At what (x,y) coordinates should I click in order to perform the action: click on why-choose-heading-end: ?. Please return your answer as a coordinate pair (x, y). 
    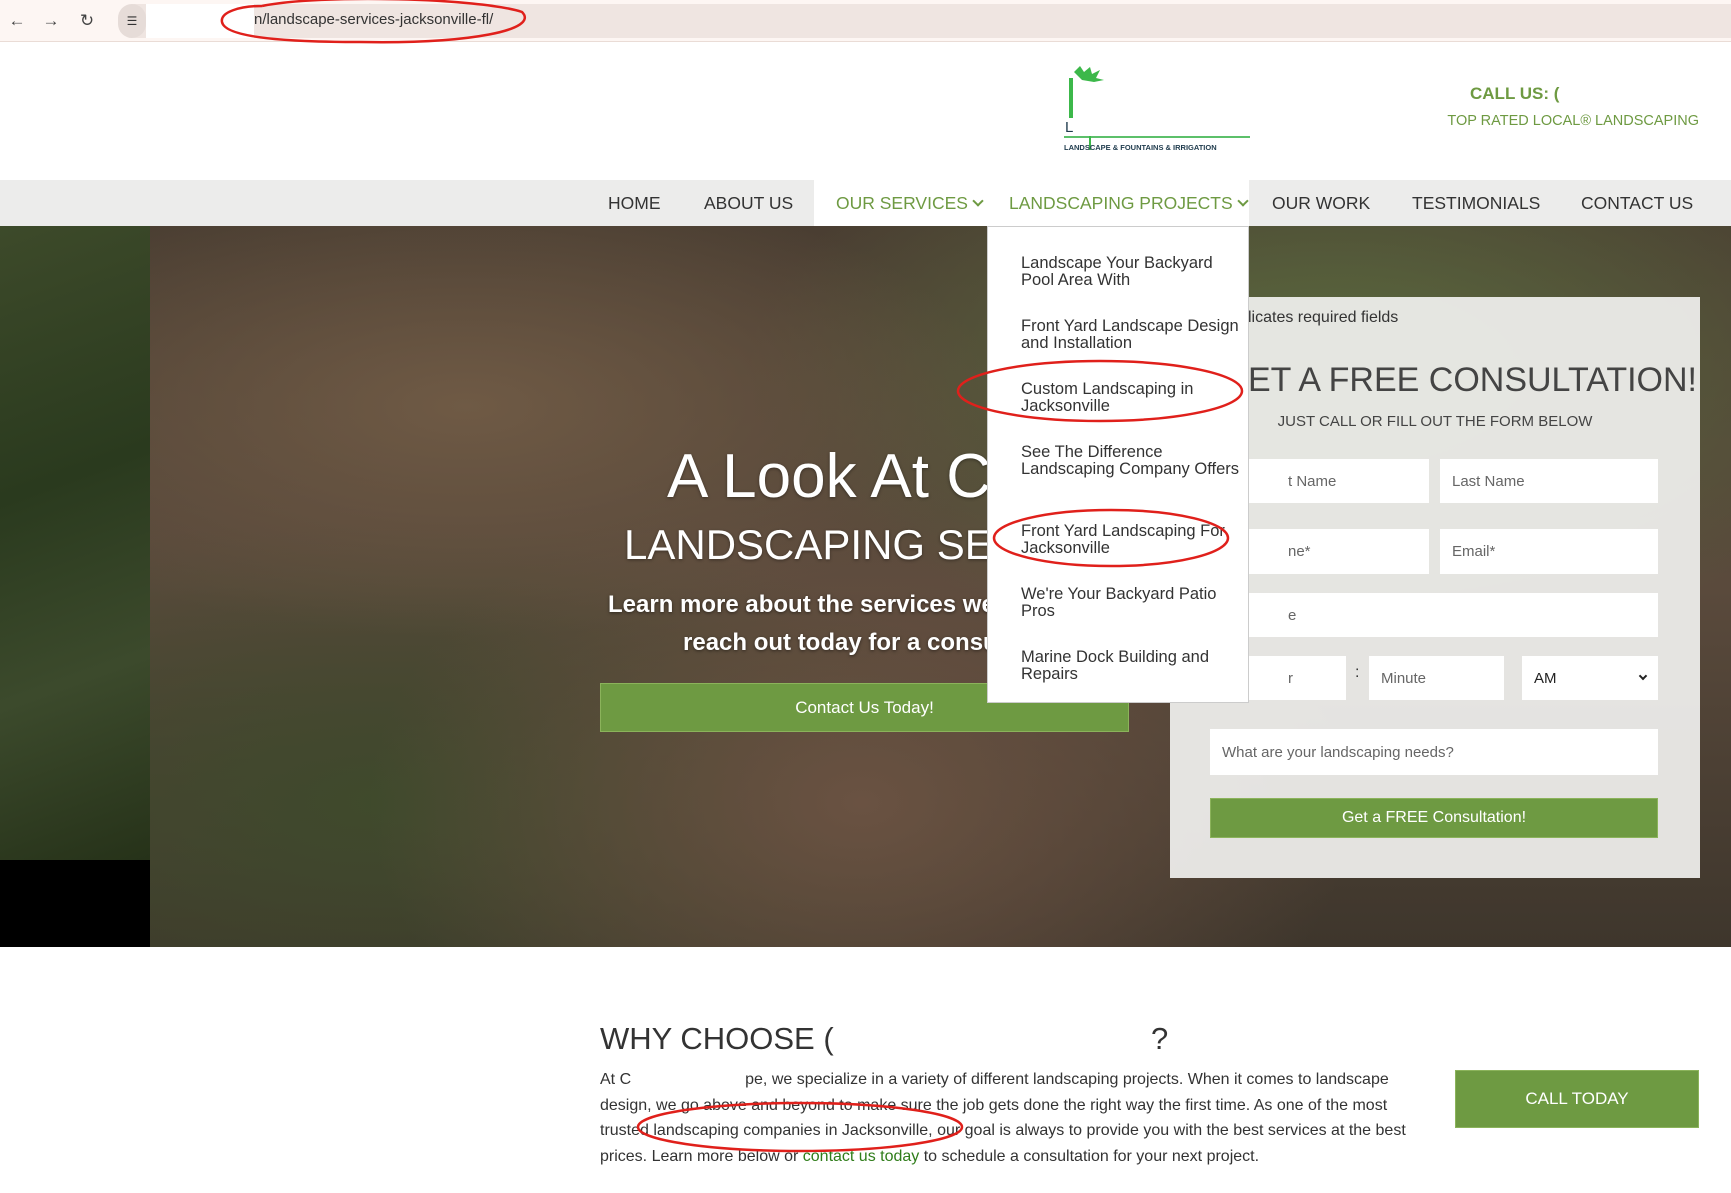
    Looking at the image, I should click on (1160, 1038).